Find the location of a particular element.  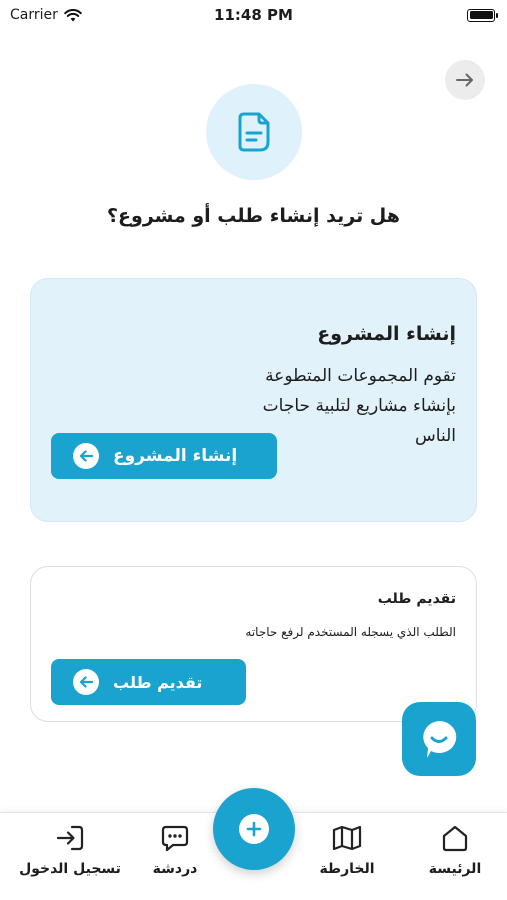

battery-icon is located at coordinates (482, 15).